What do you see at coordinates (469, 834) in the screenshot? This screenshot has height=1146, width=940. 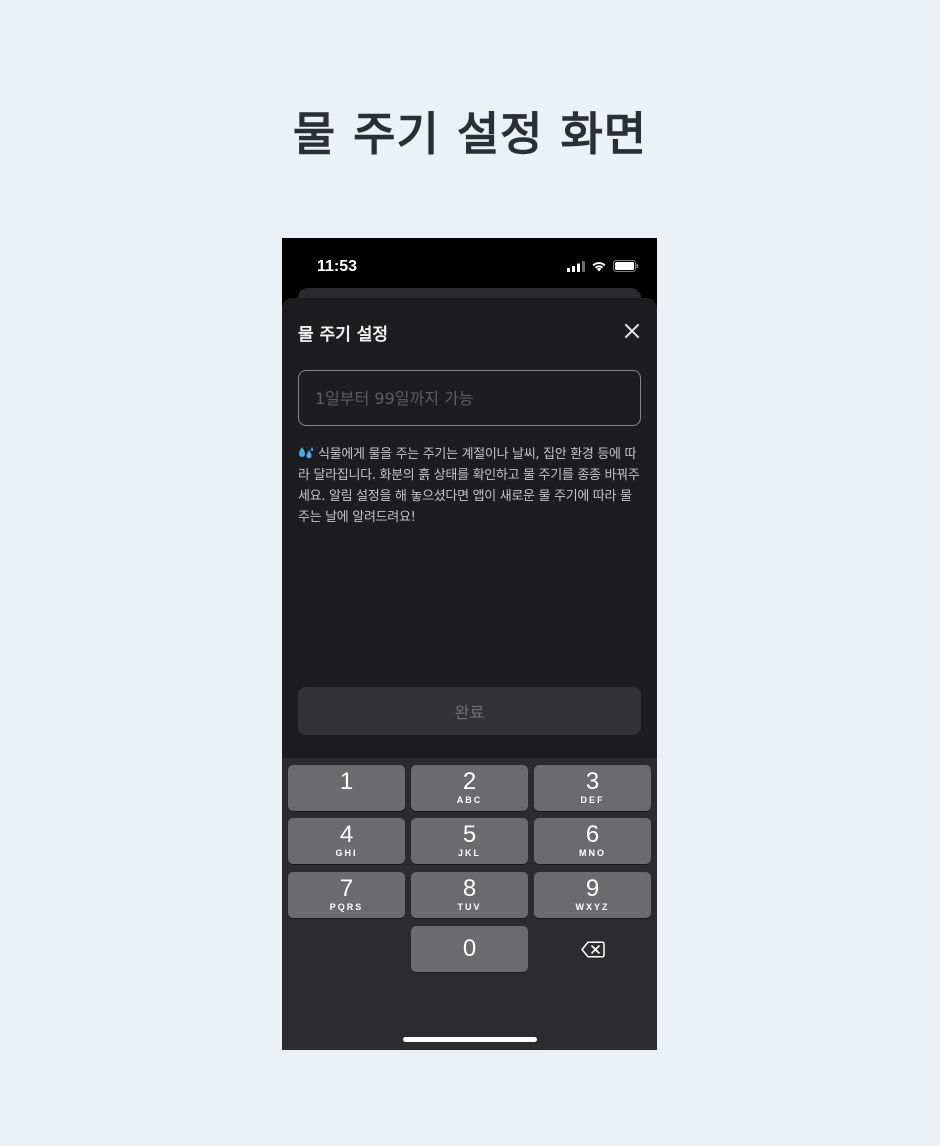 I see `key-number: 5` at bounding box center [469, 834].